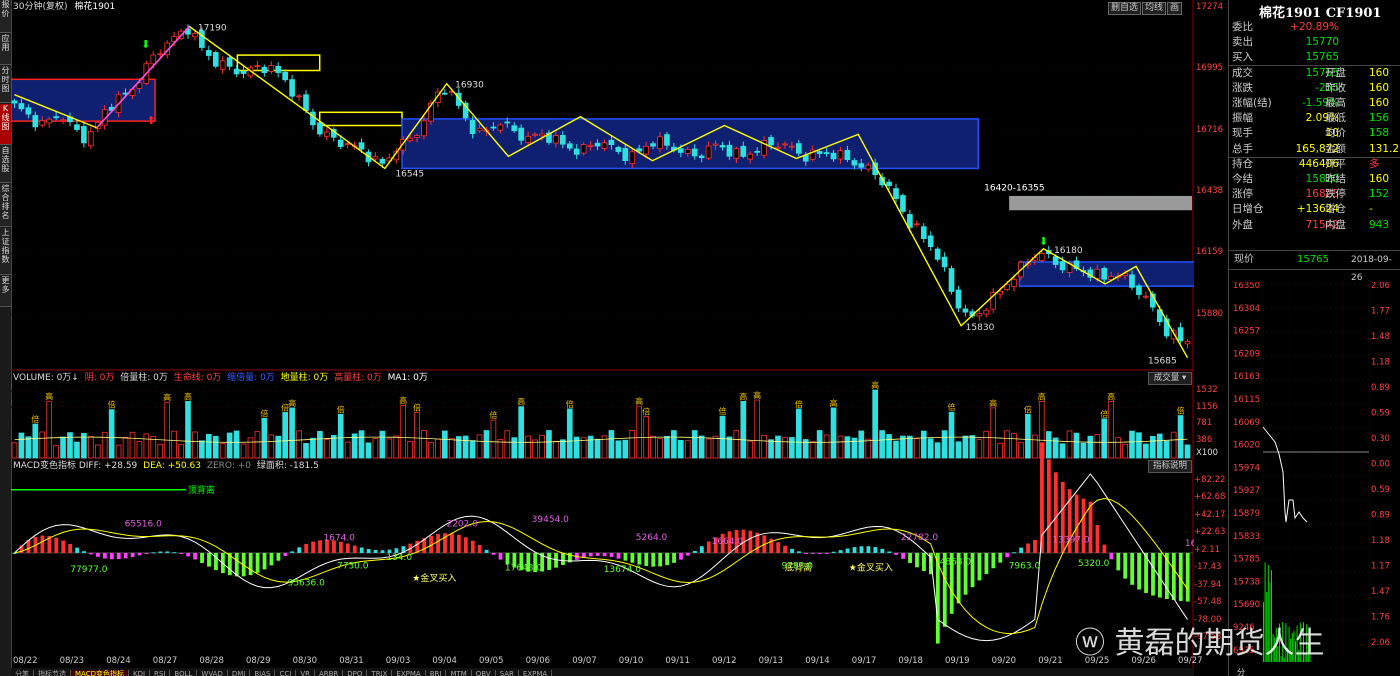 This screenshot has height=676, width=1400. I want to click on quote-row-label-2: 昨收, so click(1335, 87).